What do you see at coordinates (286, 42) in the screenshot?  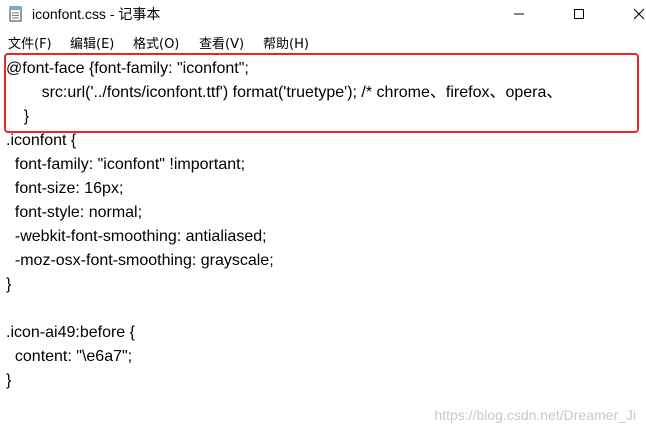 I see `menu-help: 帮助(H)` at bounding box center [286, 42].